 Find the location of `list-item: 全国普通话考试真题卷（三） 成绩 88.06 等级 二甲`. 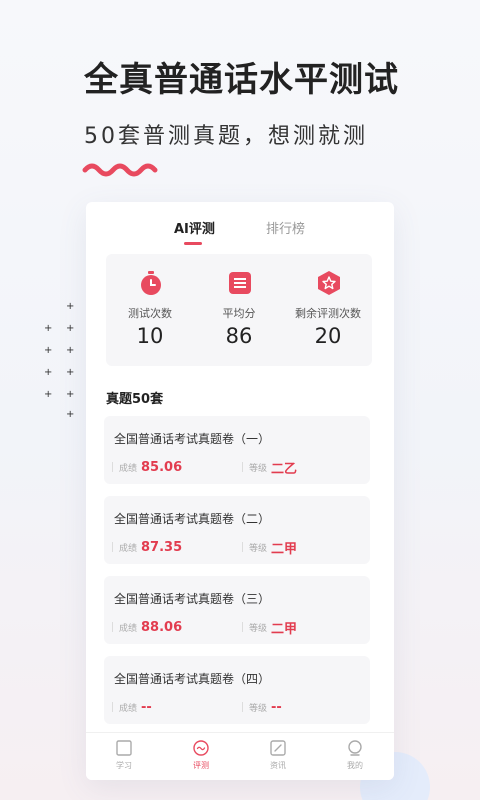

list-item: 全国普通话考试真题卷（三） 成绩 88.06 等级 二甲 is located at coordinates (237, 610).